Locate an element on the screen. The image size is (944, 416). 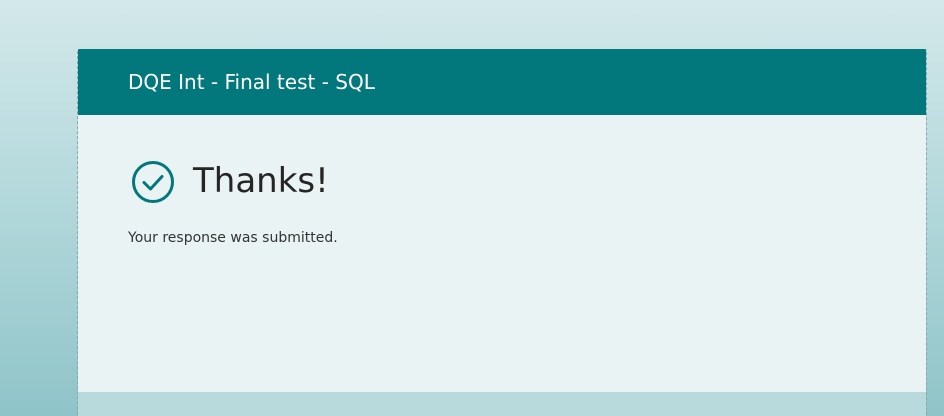
thanks-heading: Thanks! is located at coordinates (261, 181).